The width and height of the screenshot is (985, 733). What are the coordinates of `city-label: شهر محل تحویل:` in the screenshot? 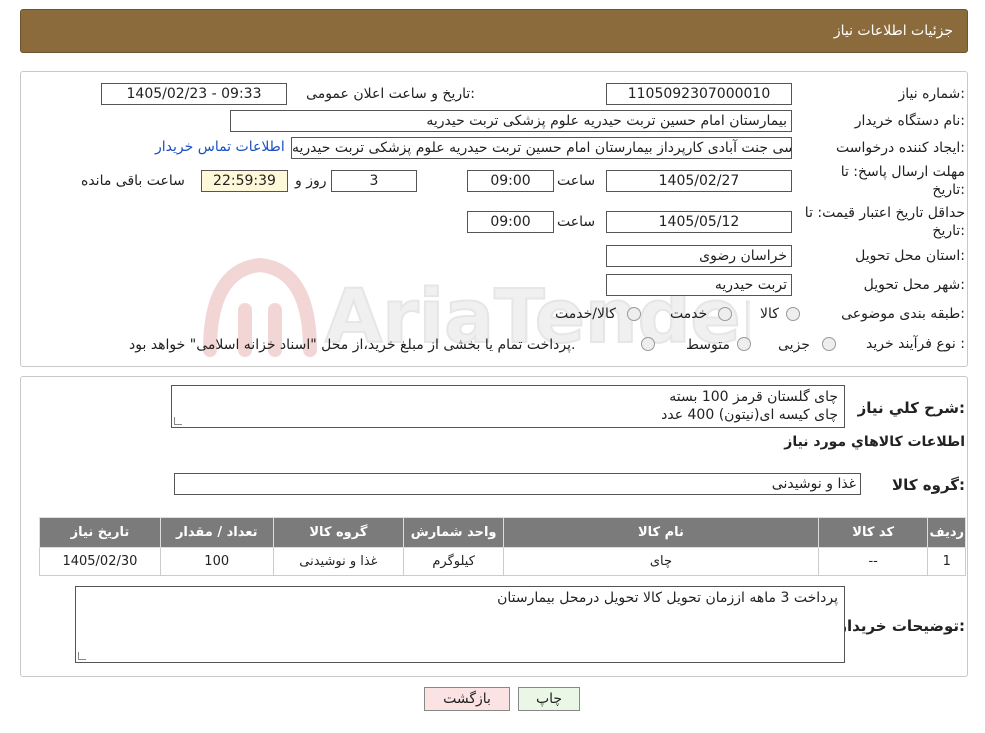 It's located at (914, 285).